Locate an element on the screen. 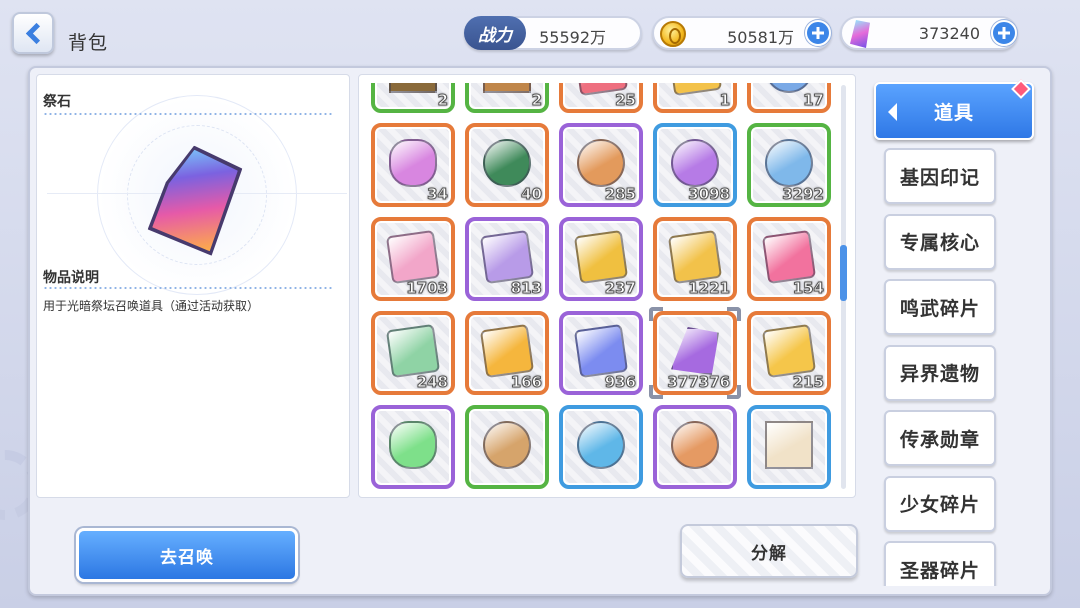 The height and width of the screenshot is (608, 1080). inventory-slot-mech-core-purple: 3098 is located at coordinates (695, 165).